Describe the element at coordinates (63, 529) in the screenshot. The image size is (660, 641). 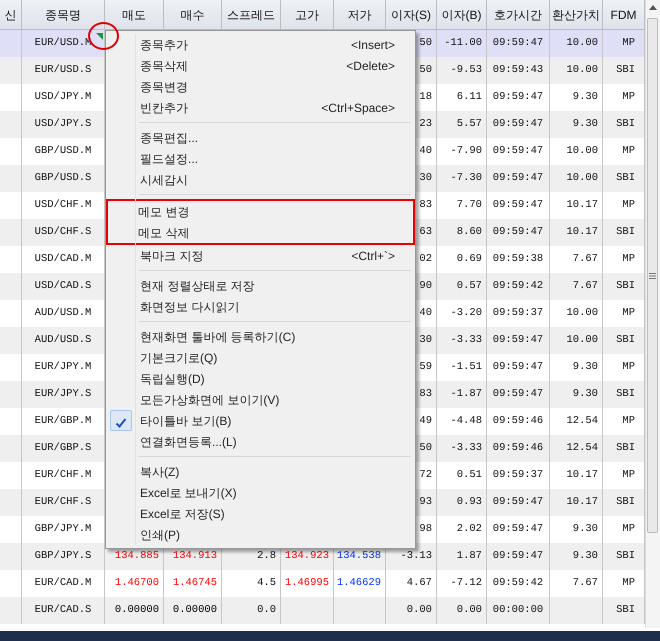
I see `table-cell-text: GBP/JPY.M` at that location.